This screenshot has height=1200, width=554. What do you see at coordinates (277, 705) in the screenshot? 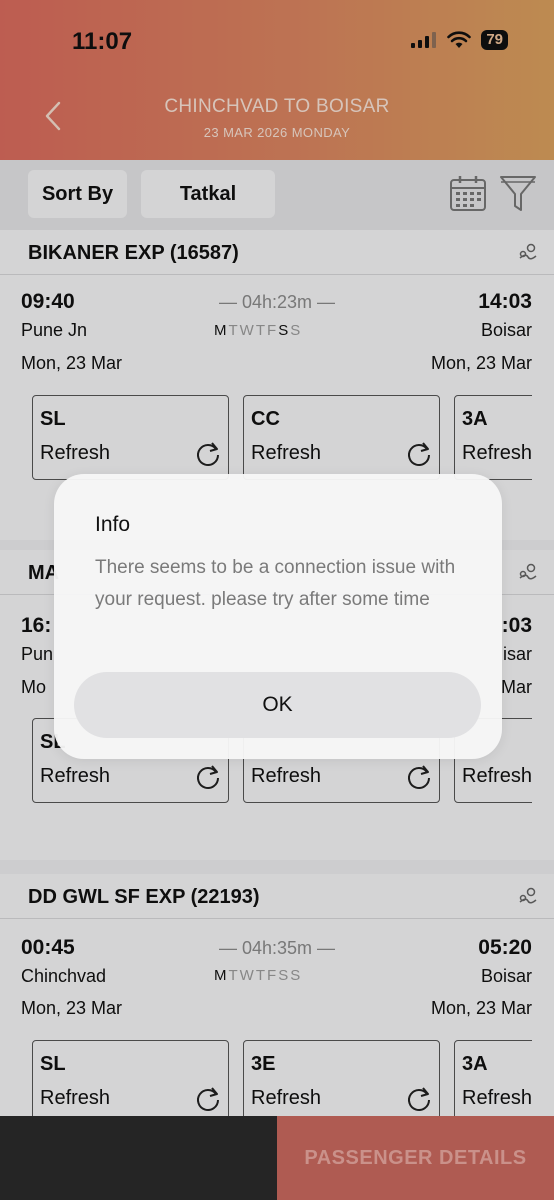
I see `ok-button: OK` at bounding box center [277, 705].